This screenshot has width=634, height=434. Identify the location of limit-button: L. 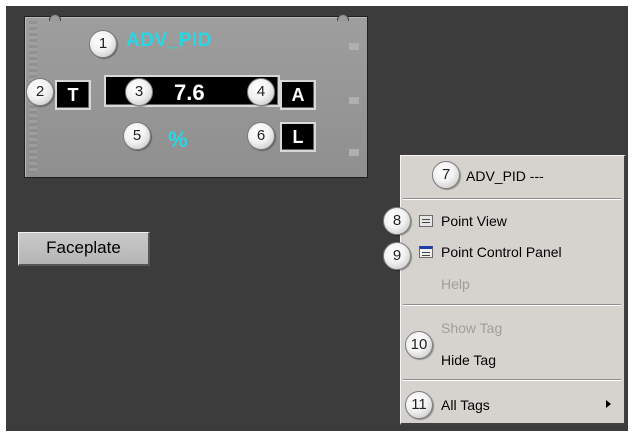
(298, 137).